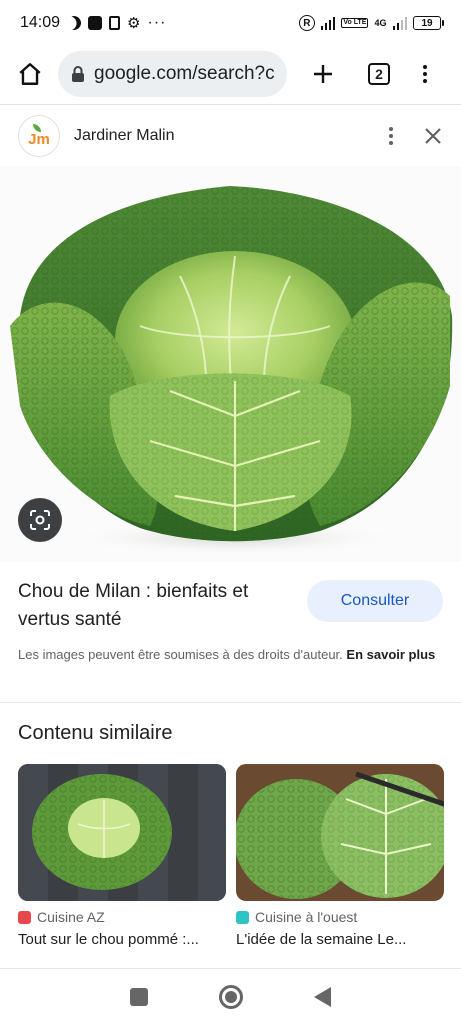 Image resolution: width=461 pixels, height=1024 pixels. I want to click on lens-icon, so click(40, 520).